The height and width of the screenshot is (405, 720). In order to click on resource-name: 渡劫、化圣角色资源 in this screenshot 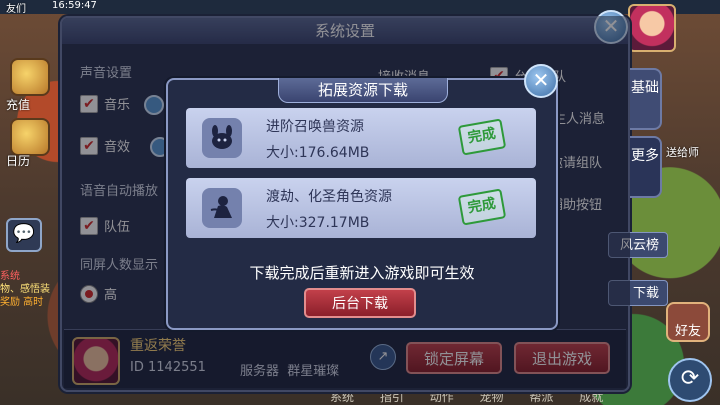, I will do `click(329, 197)`.